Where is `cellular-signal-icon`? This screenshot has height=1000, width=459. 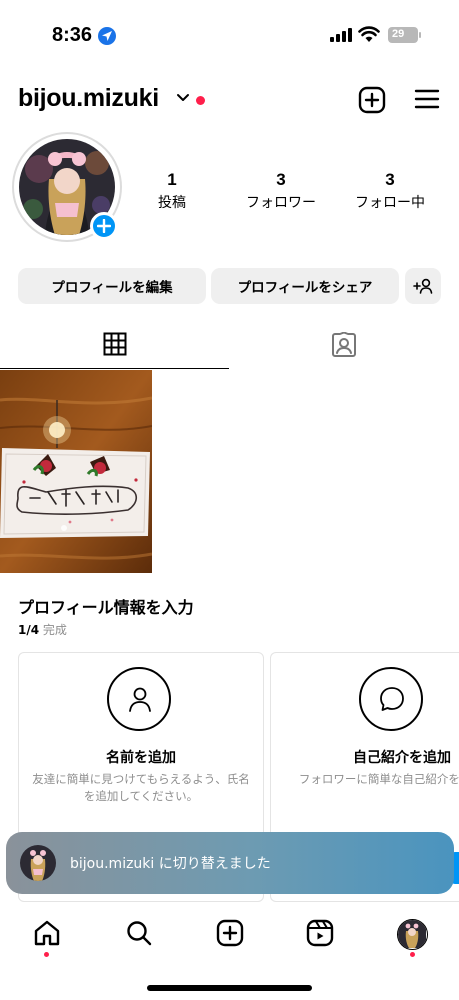 cellular-signal-icon is located at coordinates (341, 35).